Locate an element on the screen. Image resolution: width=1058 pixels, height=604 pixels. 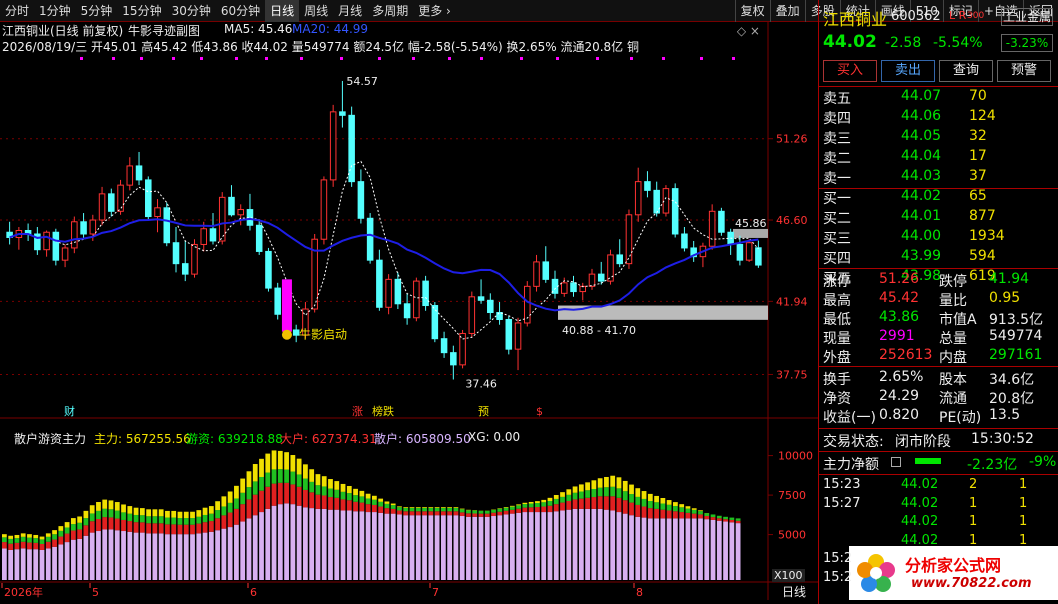
chart-title: 江西铜业(日线 前复权) is located at coordinates (63, 31).